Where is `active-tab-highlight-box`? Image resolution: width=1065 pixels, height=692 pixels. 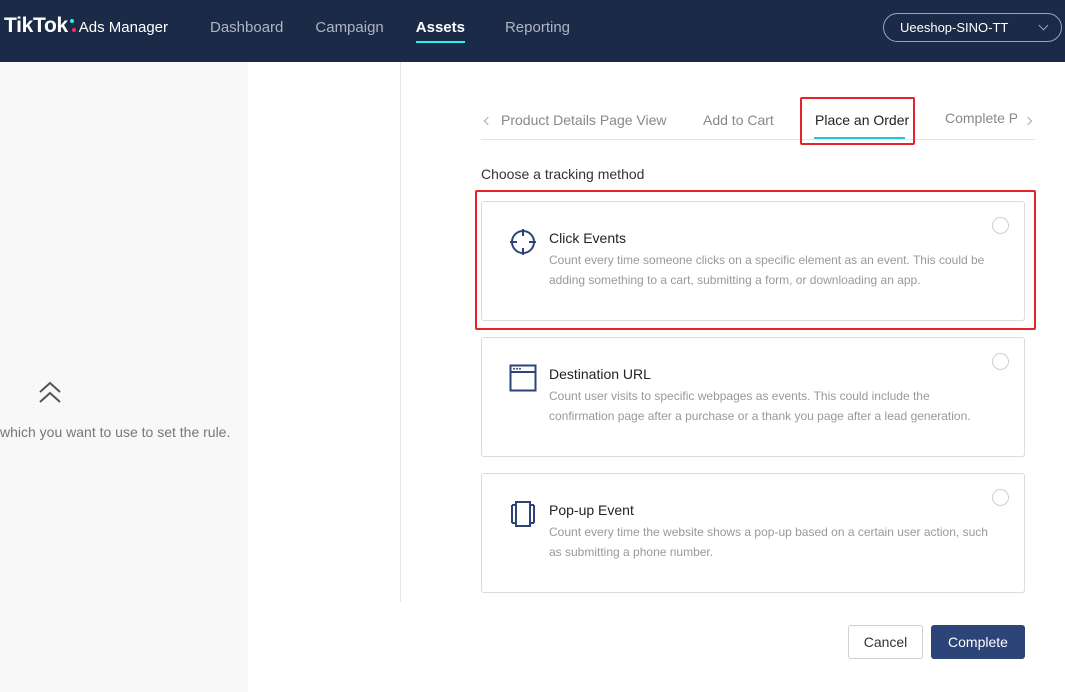 active-tab-highlight-box is located at coordinates (857, 121).